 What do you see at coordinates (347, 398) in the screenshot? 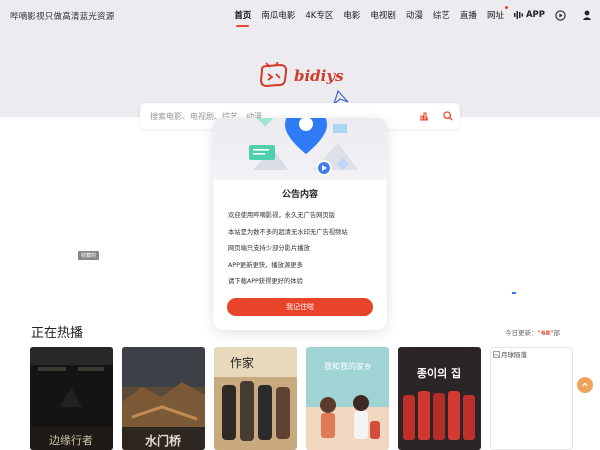
I see `poster-card: 我和我的家乡` at bounding box center [347, 398].